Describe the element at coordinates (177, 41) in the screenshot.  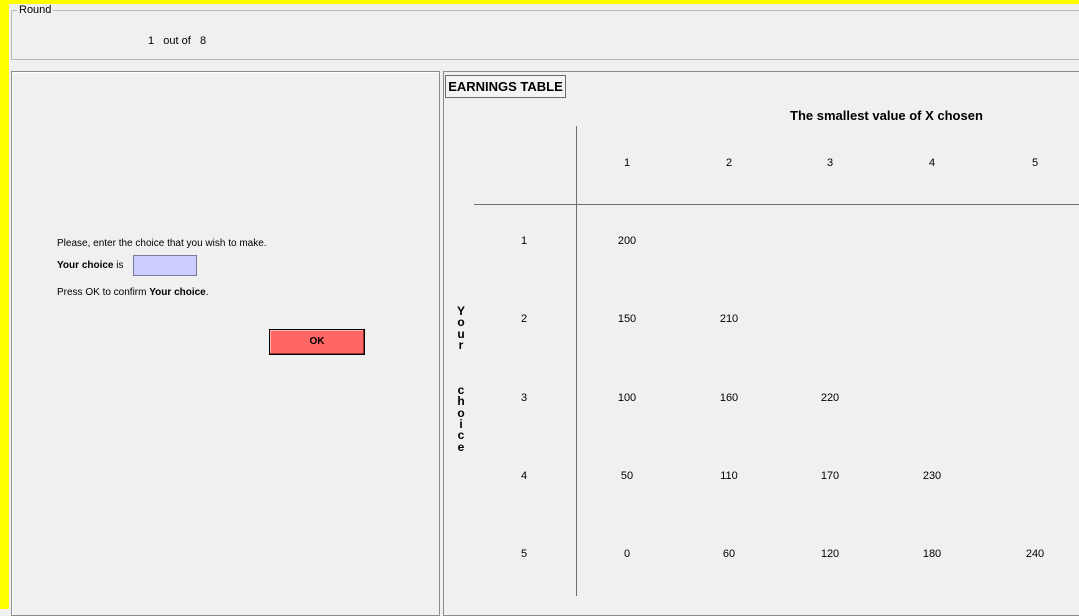
I see `round-counter: 1 out of 8` at that location.